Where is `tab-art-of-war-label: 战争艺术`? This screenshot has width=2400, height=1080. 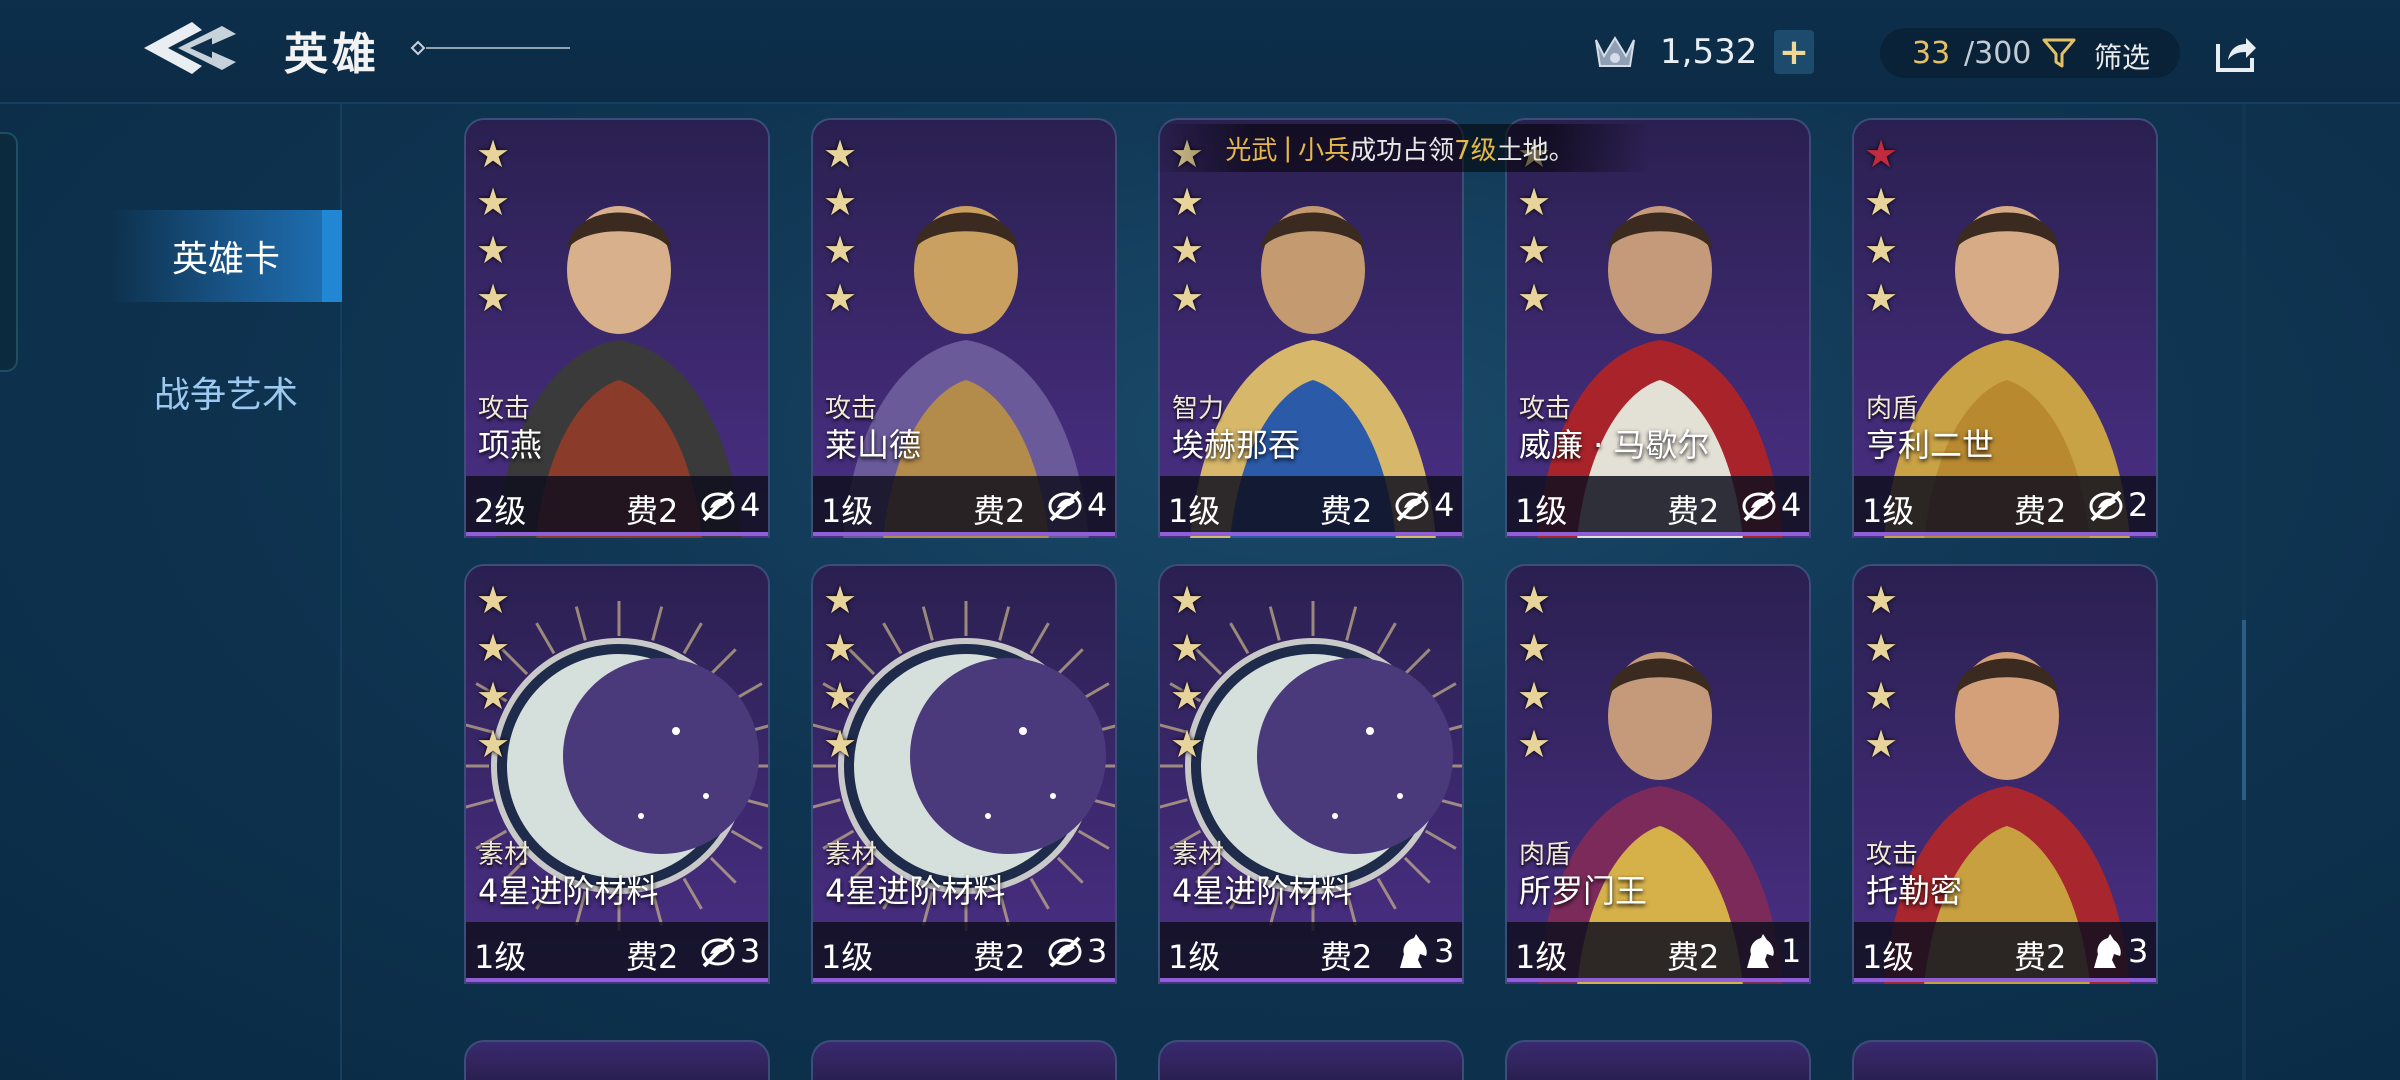
tab-art-of-war-label: 战争艺术 is located at coordinates (225, 395).